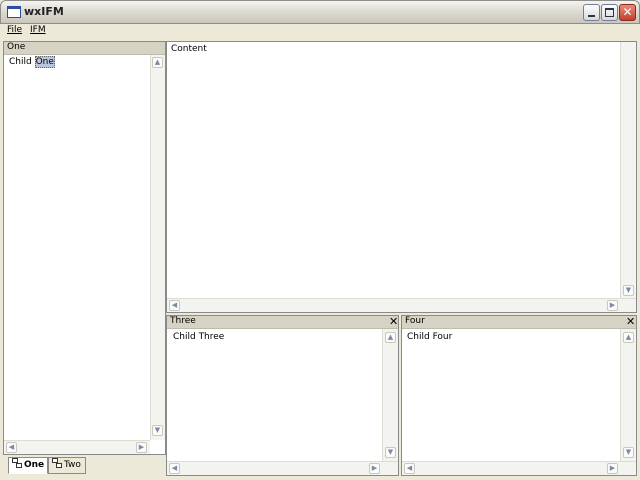 The height and width of the screenshot is (480, 640). Describe the element at coordinates (77, 447) in the screenshot. I see `pane-one-hscrollbar: ◀ ▶` at that location.